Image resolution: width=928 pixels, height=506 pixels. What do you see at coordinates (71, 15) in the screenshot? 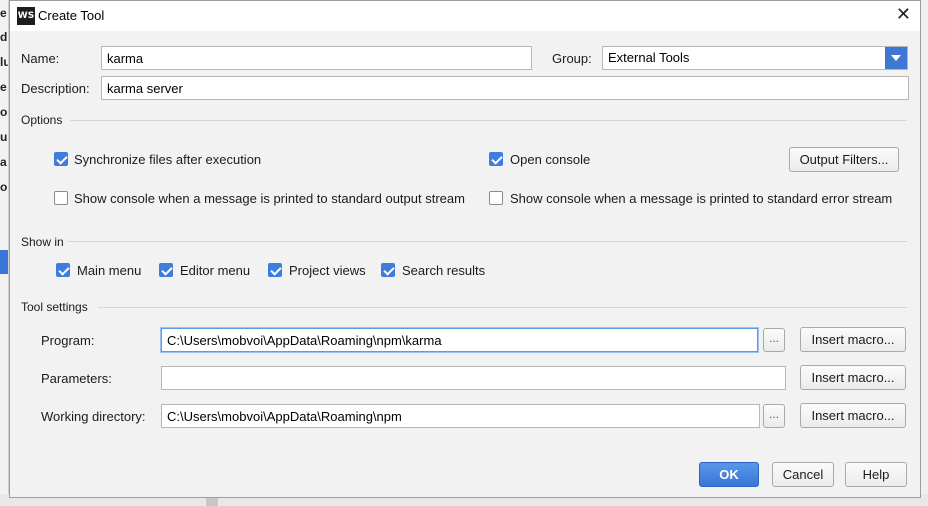
I see `dialog-title: Create Tool` at bounding box center [71, 15].